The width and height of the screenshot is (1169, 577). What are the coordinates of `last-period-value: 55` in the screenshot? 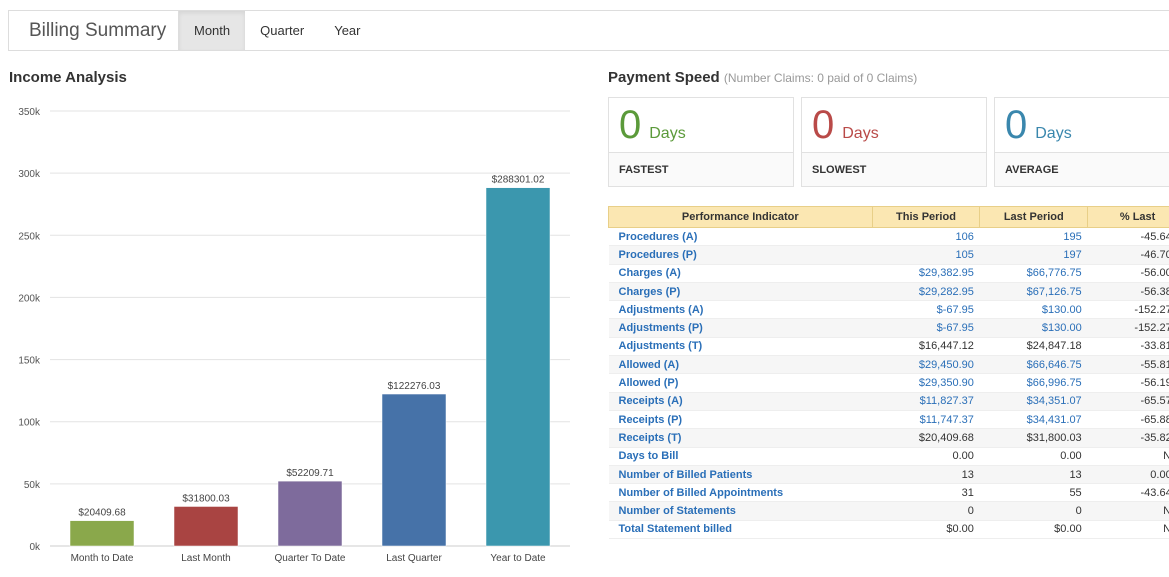 It's located at (1033, 493).